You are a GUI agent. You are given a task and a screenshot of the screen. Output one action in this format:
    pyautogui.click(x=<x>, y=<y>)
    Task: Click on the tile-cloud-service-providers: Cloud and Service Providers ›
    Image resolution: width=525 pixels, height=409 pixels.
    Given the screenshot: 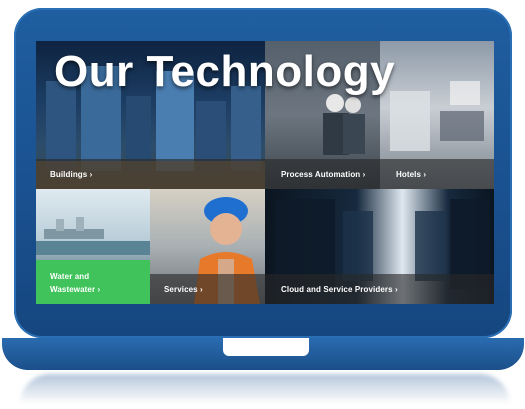 What is the action you would take?
    pyautogui.click(x=379, y=246)
    